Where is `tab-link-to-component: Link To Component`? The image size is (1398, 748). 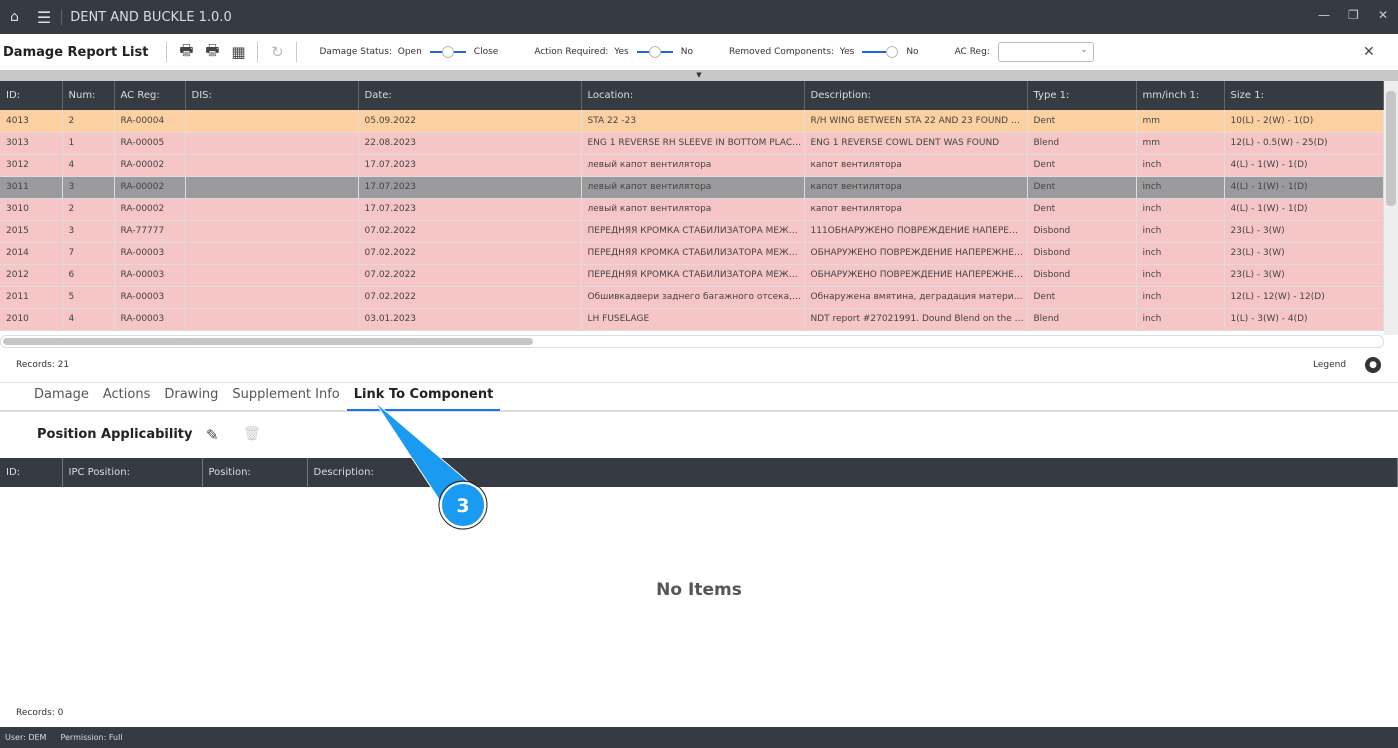
tab-link-to-component: Link To Component is located at coordinates (423, 397).